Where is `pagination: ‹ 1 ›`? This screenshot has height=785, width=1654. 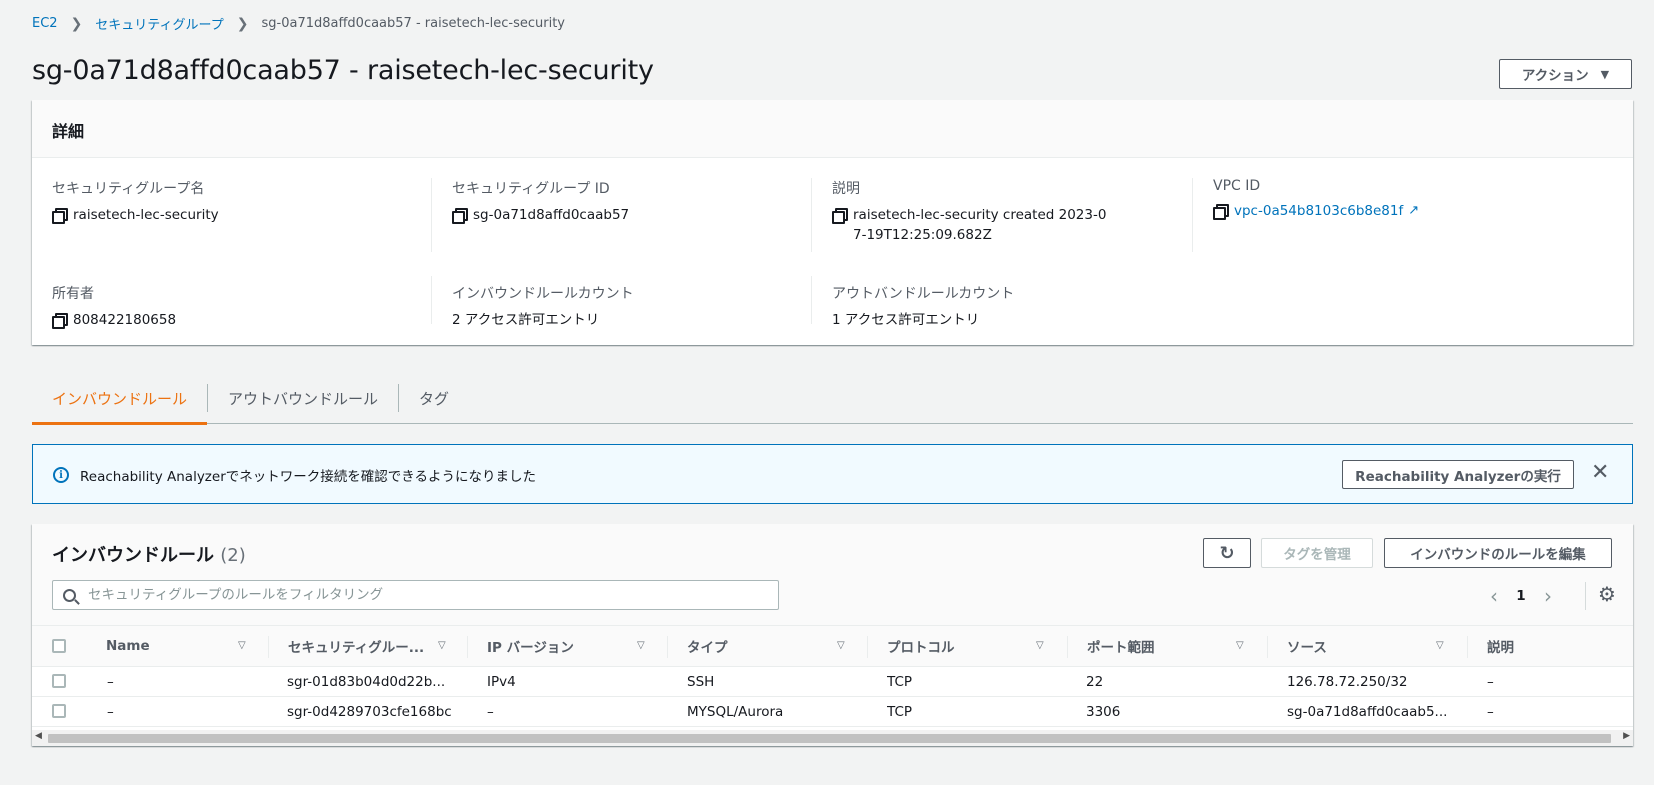 pagination: ‹ 1 › is located at coordinates (1521, 596).